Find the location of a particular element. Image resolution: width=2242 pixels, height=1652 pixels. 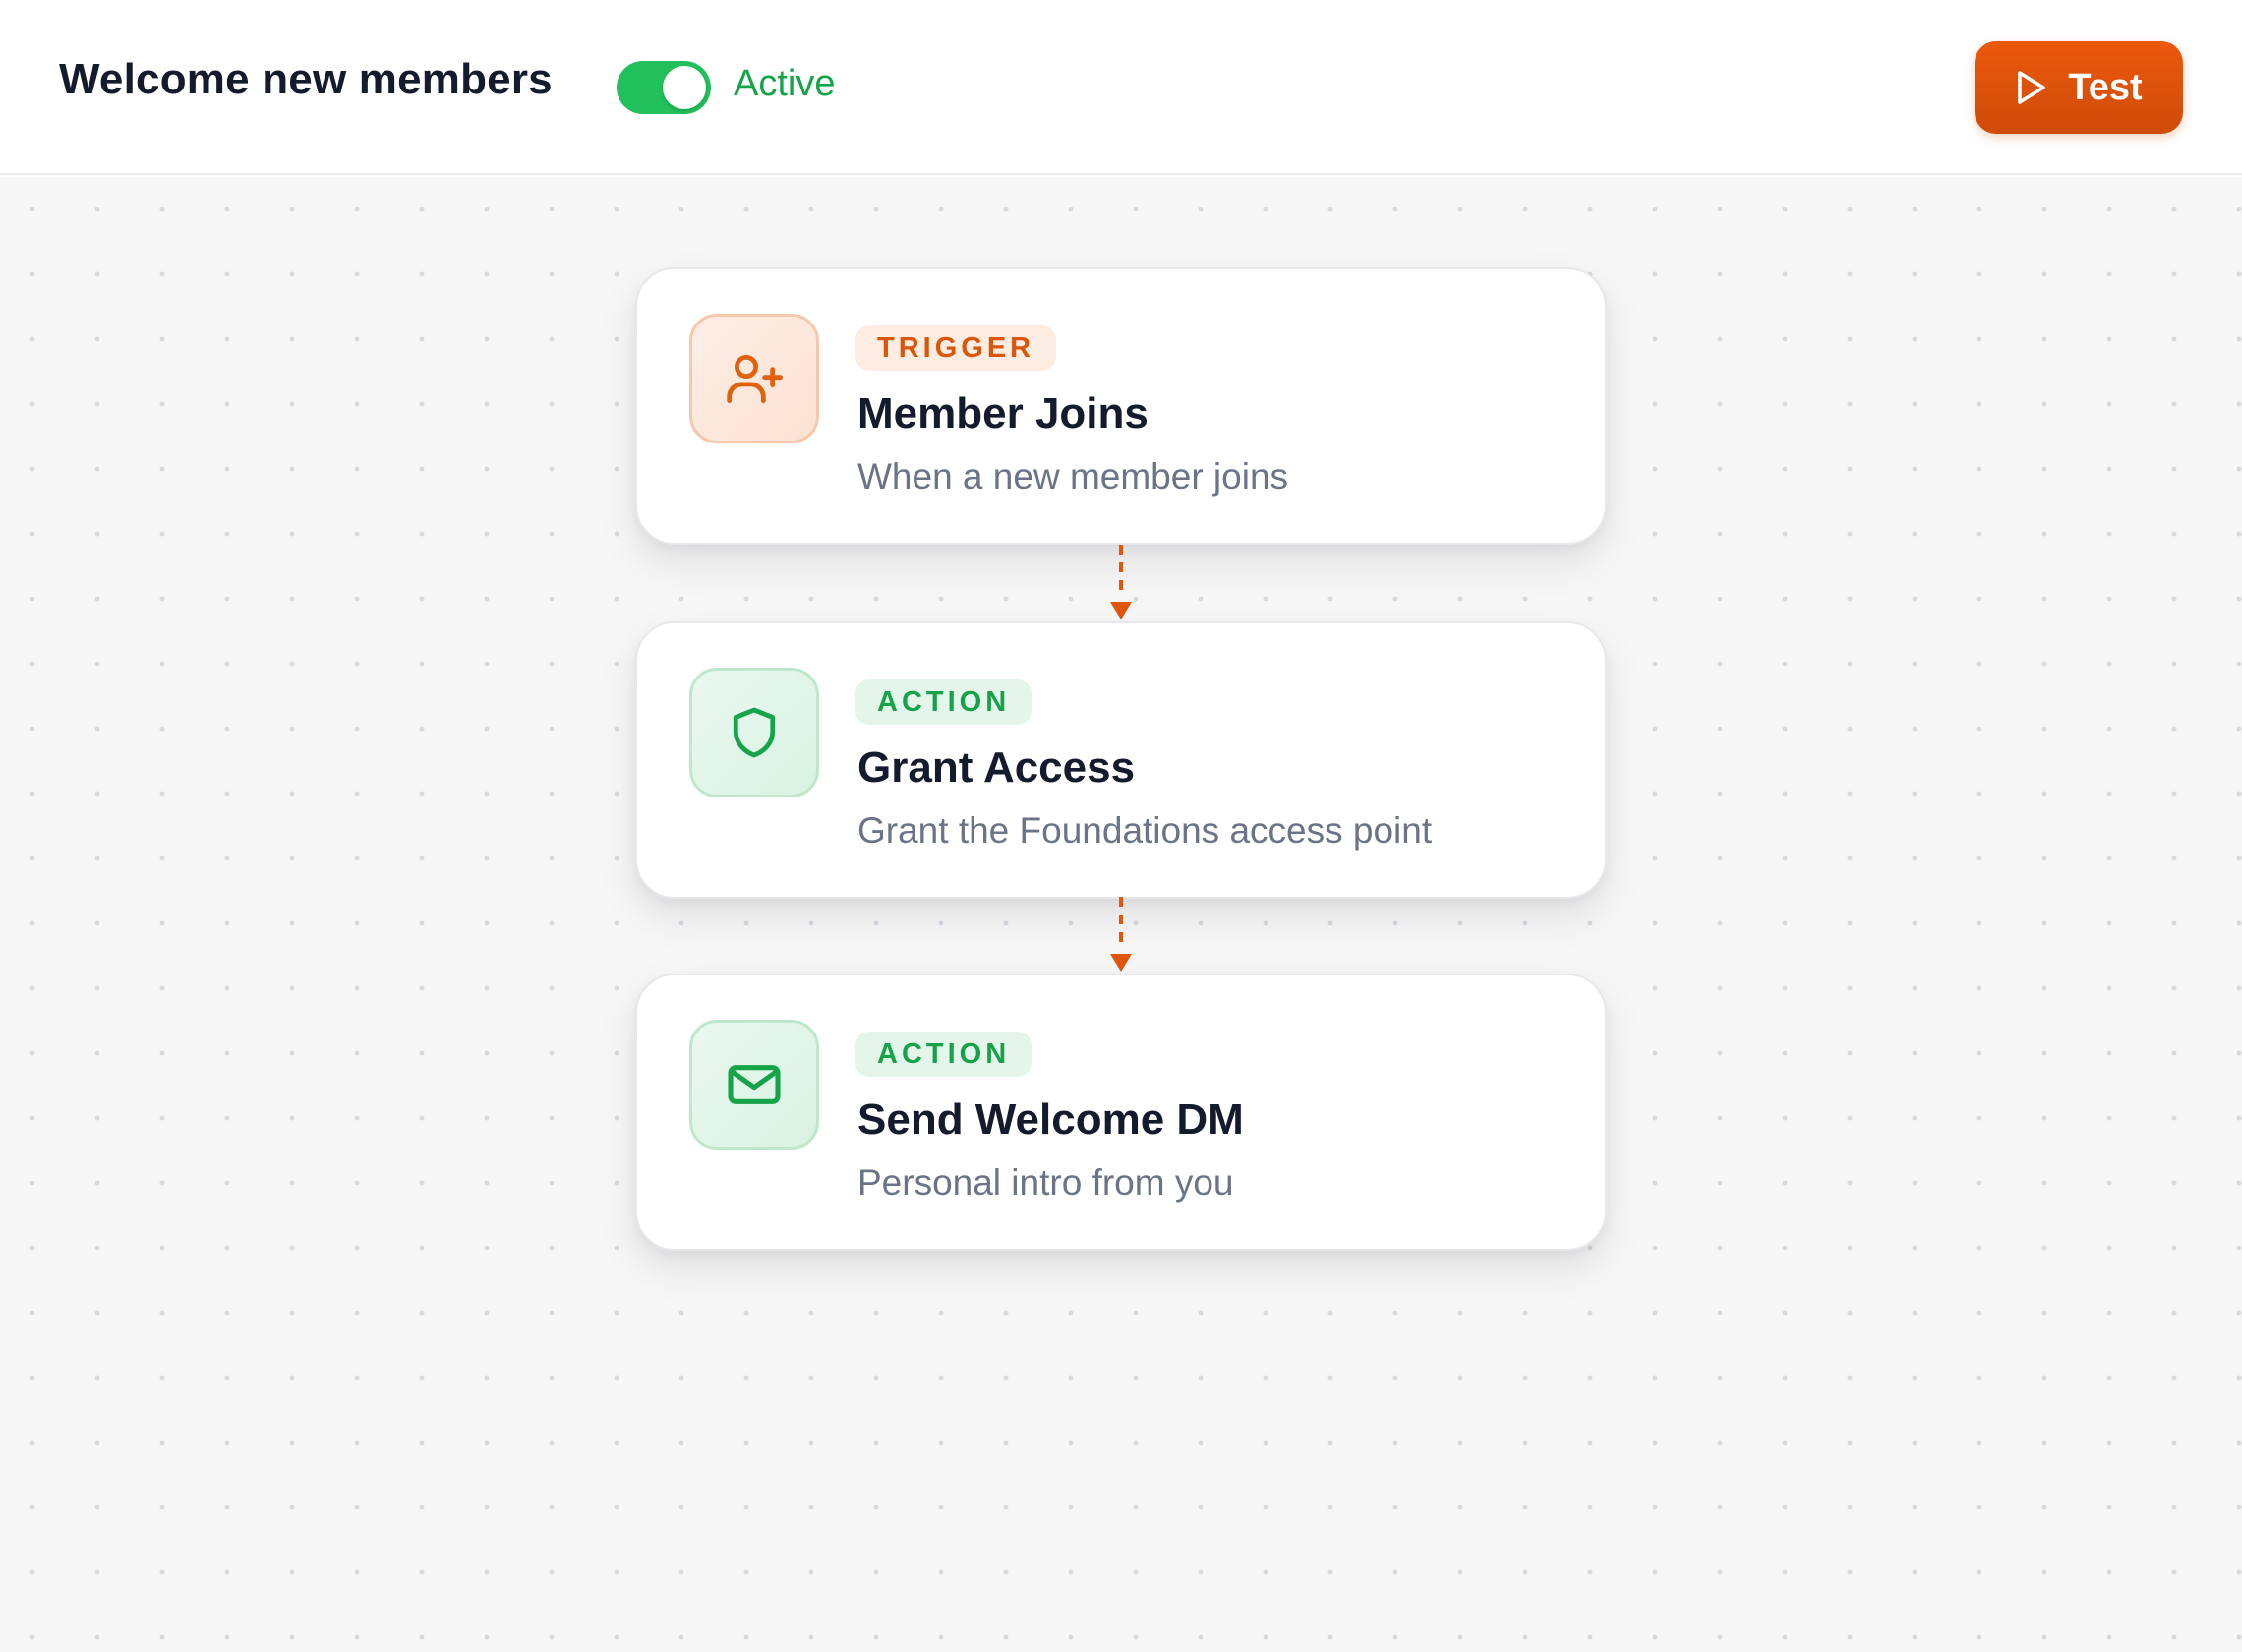

node-type-badge: TRIGGER is located at coordinates (956, 348).